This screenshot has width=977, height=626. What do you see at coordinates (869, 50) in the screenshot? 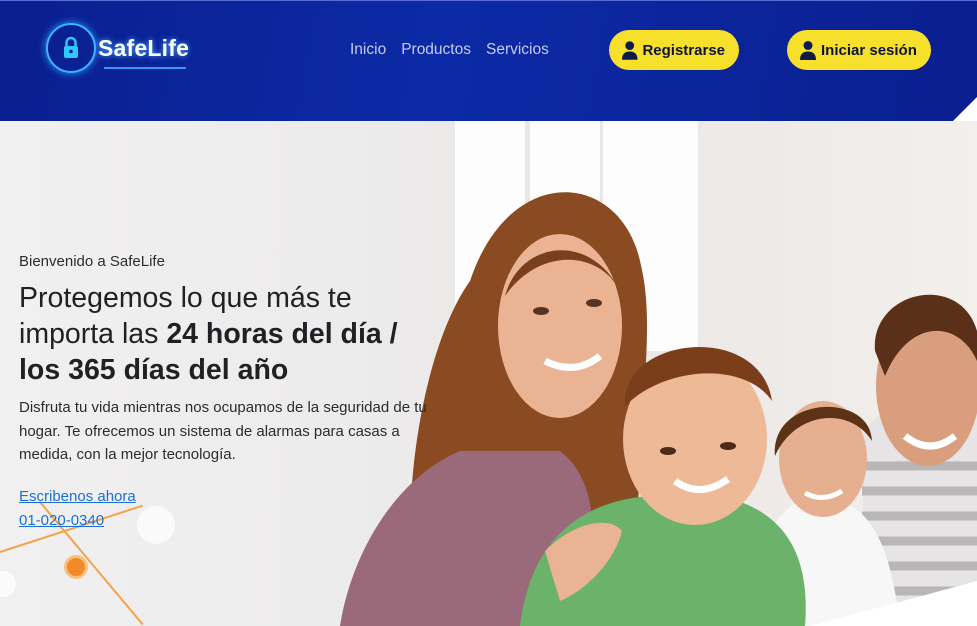
I see `login-label: Iniciar sesión` at bounding box center [869, 50].